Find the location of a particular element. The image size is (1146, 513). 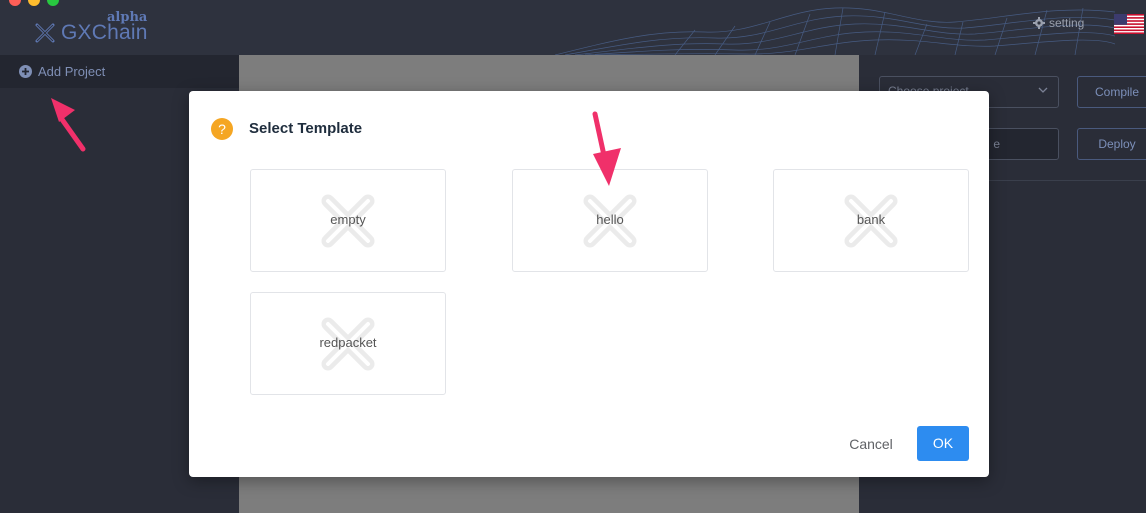

ok-button: OK is located at coordinates (943, 443).